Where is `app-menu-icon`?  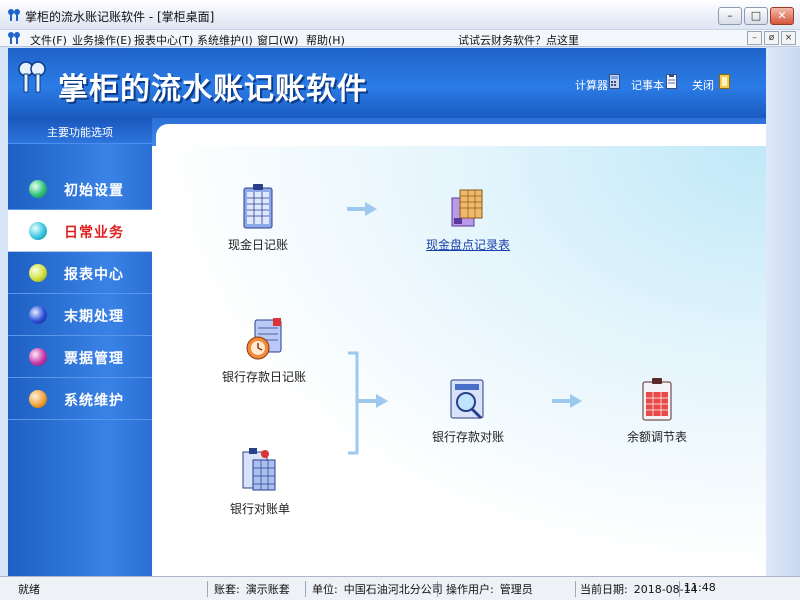 app-menu-icon is located at coordinates (14, 38).